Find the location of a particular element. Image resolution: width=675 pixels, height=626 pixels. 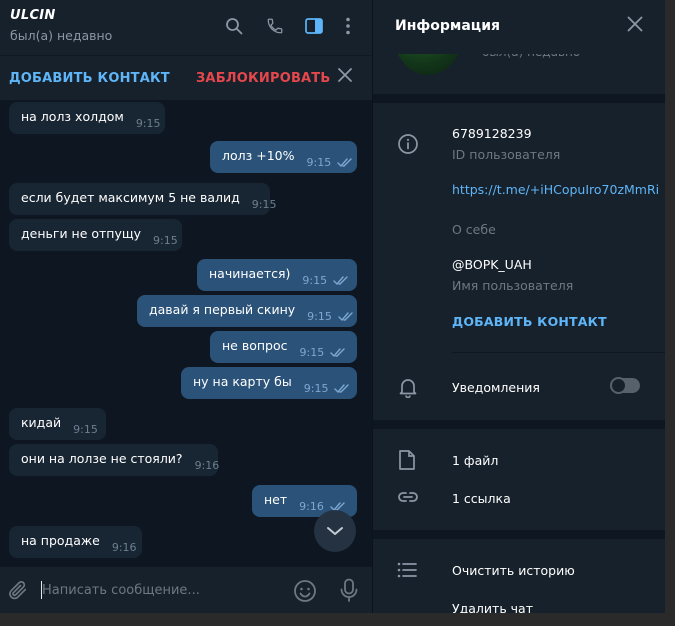

message-bubble: лолз +10% 9:15 is located at coordinates (283, 157).